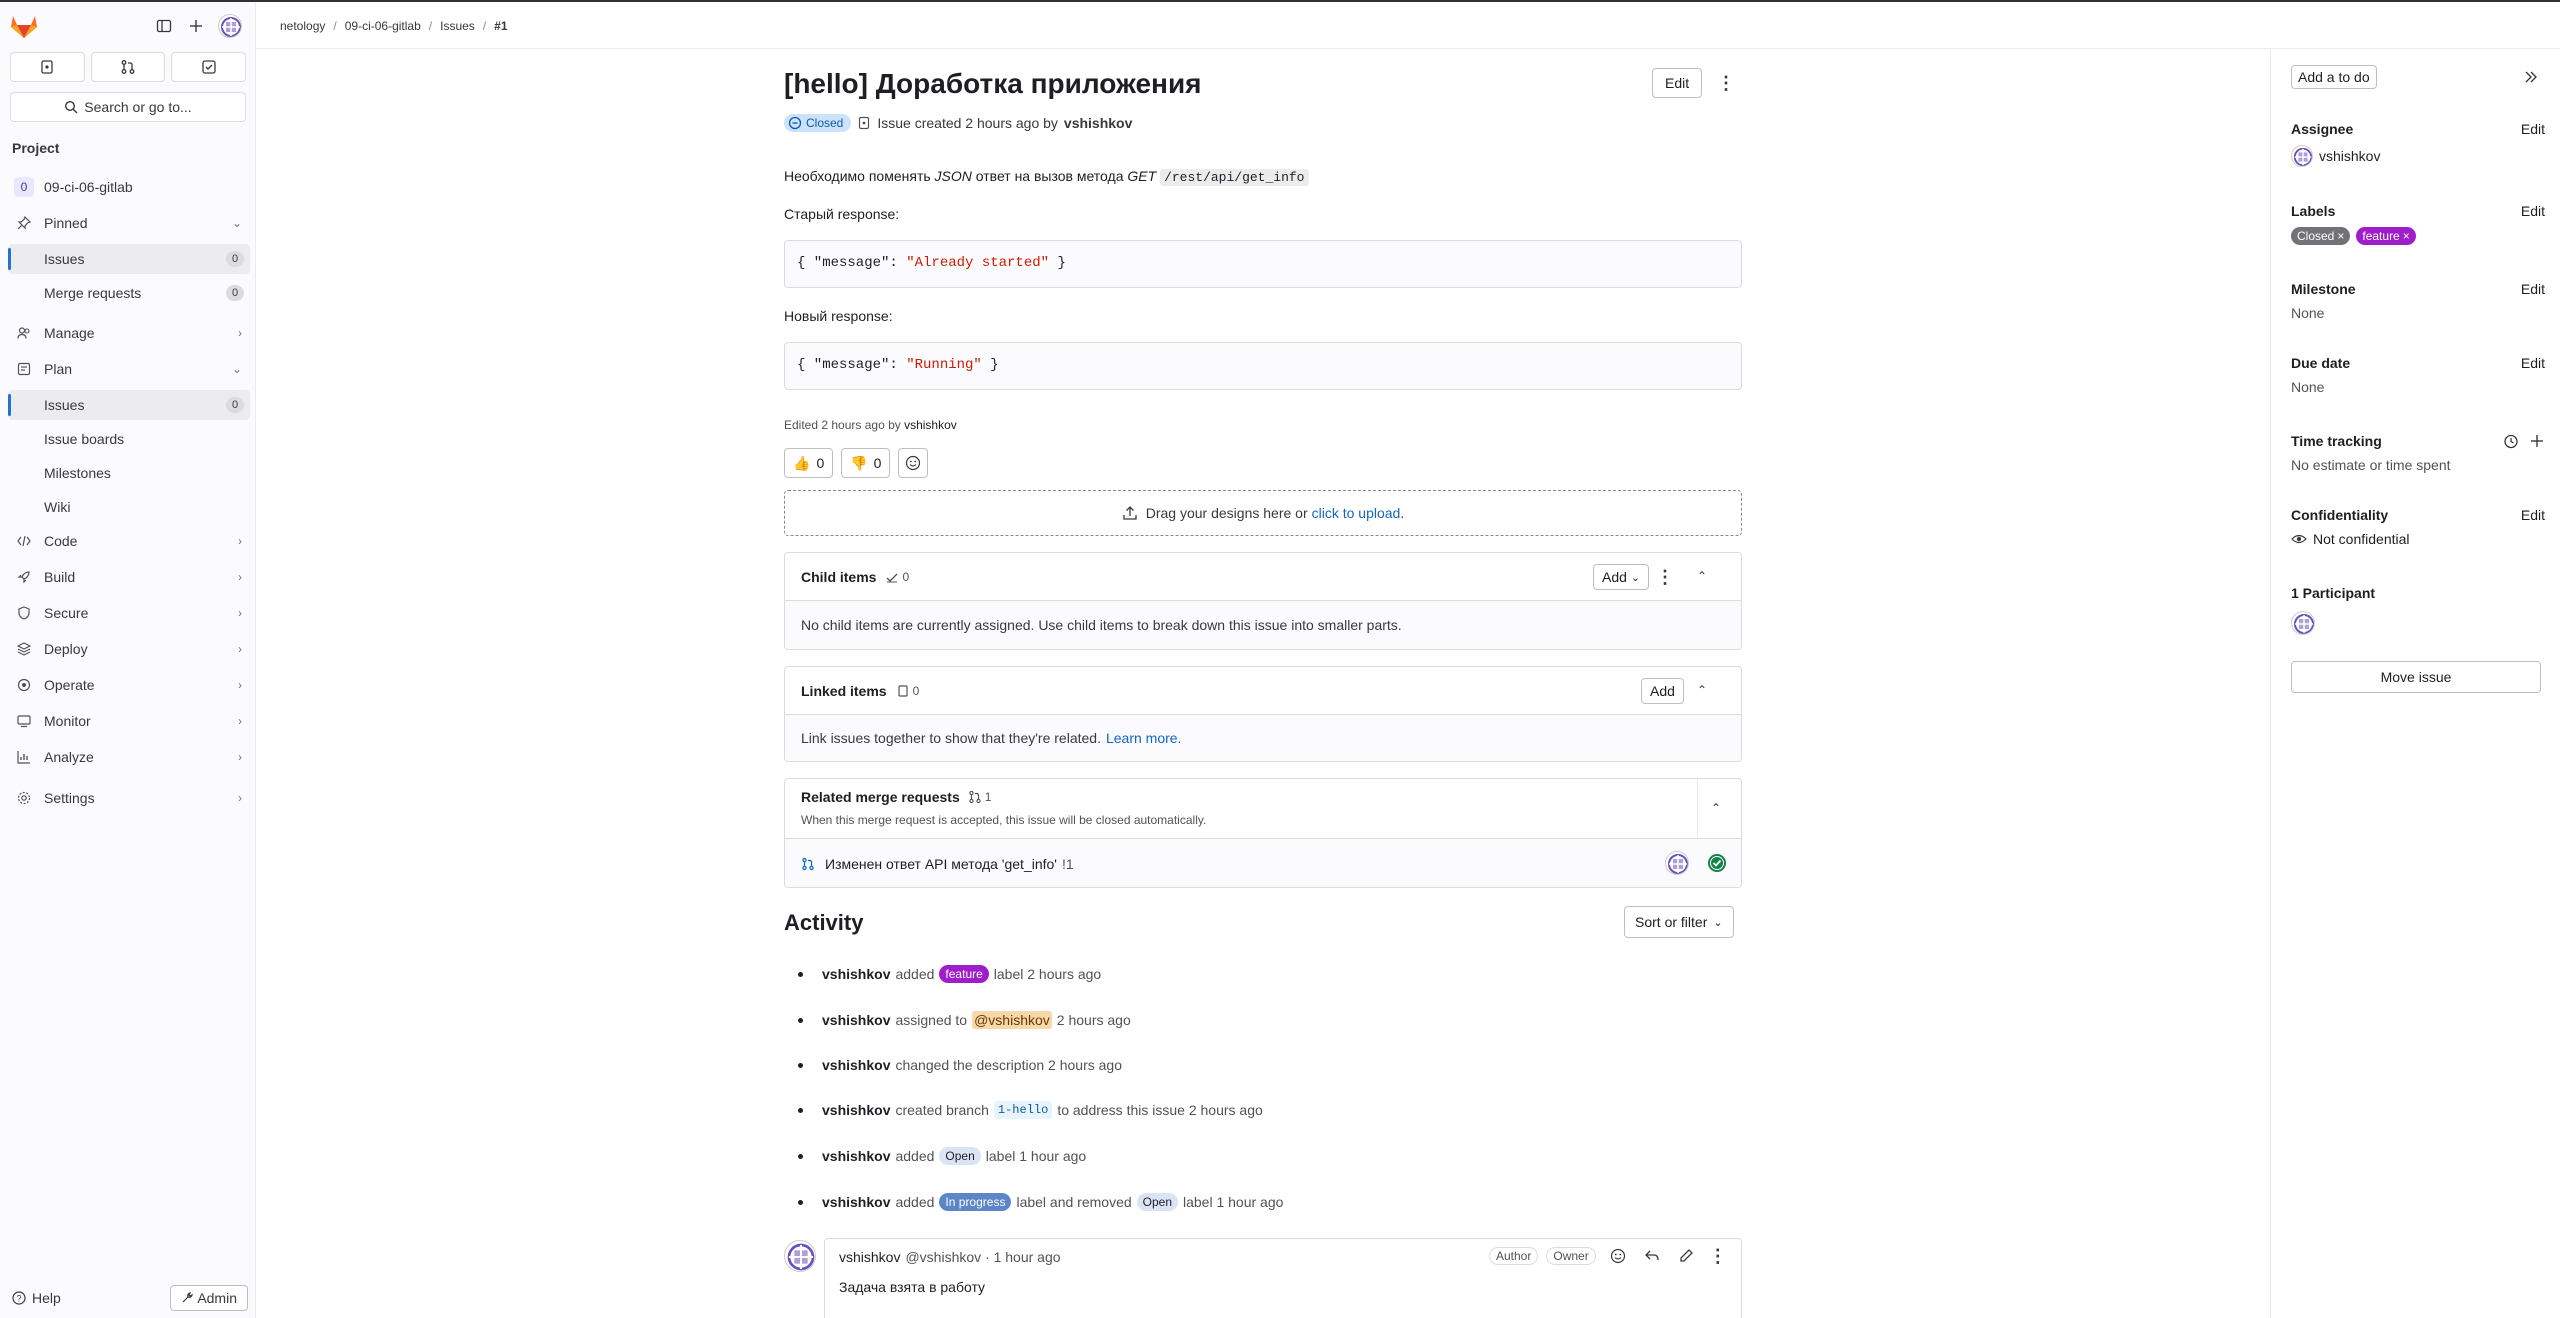  Describe the element at coordinates (383, 26) in the screenshot. I see `breadcrumb-item: 09-ci-06-gitlab` at that location.